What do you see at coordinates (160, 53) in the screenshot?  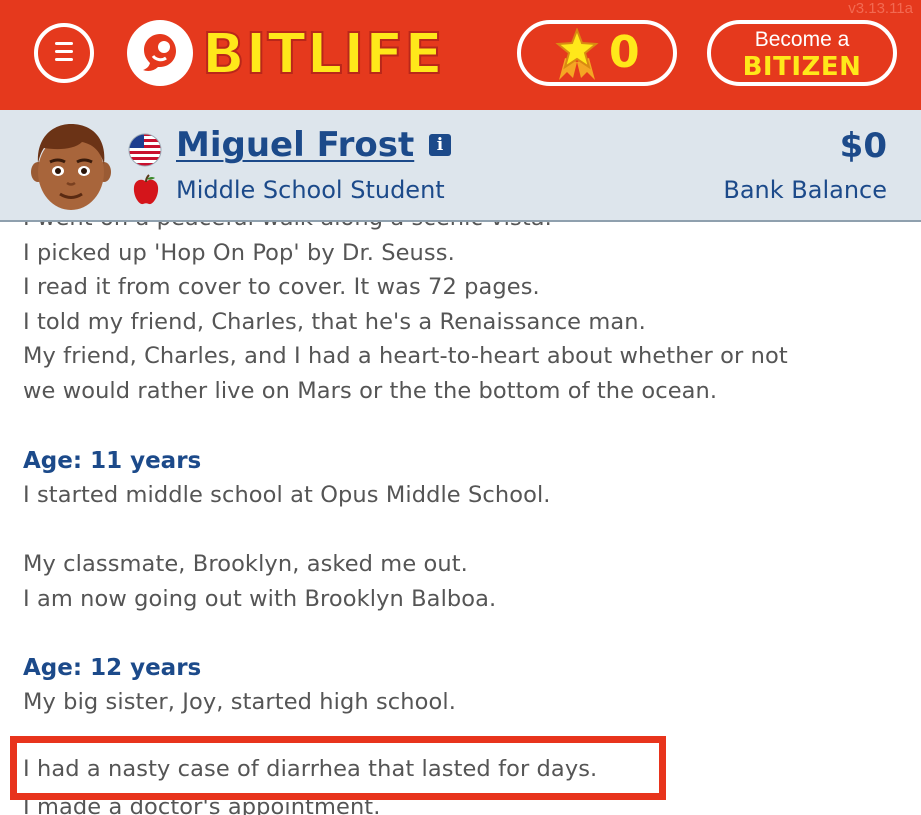 I see `bitlife-logo-icon` at bounding box center [160, 53].